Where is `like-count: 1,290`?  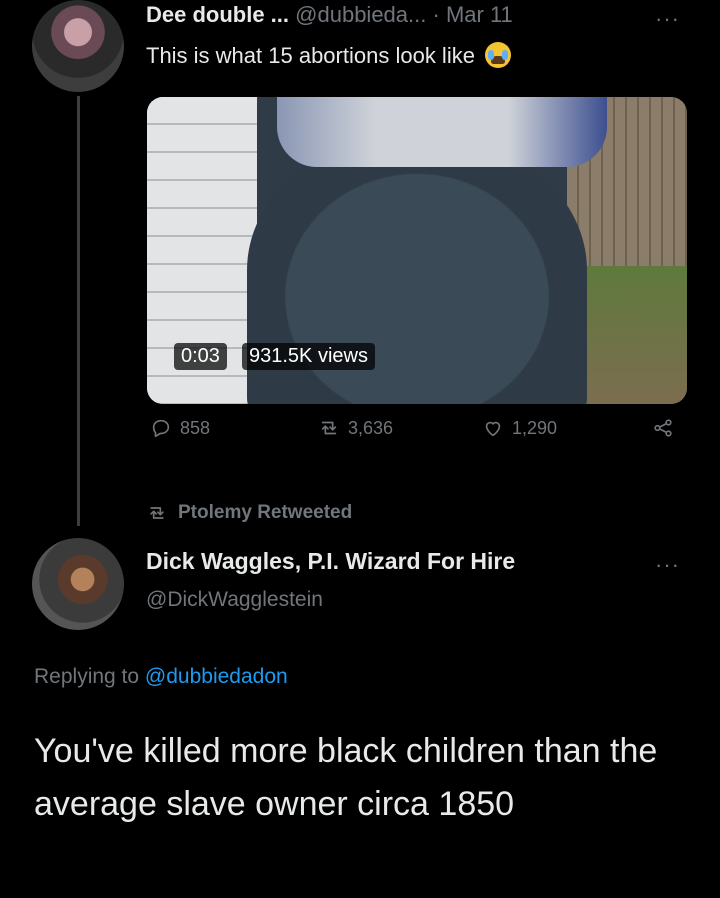
like-count: 1,290 is located at coordinates (535, 427).